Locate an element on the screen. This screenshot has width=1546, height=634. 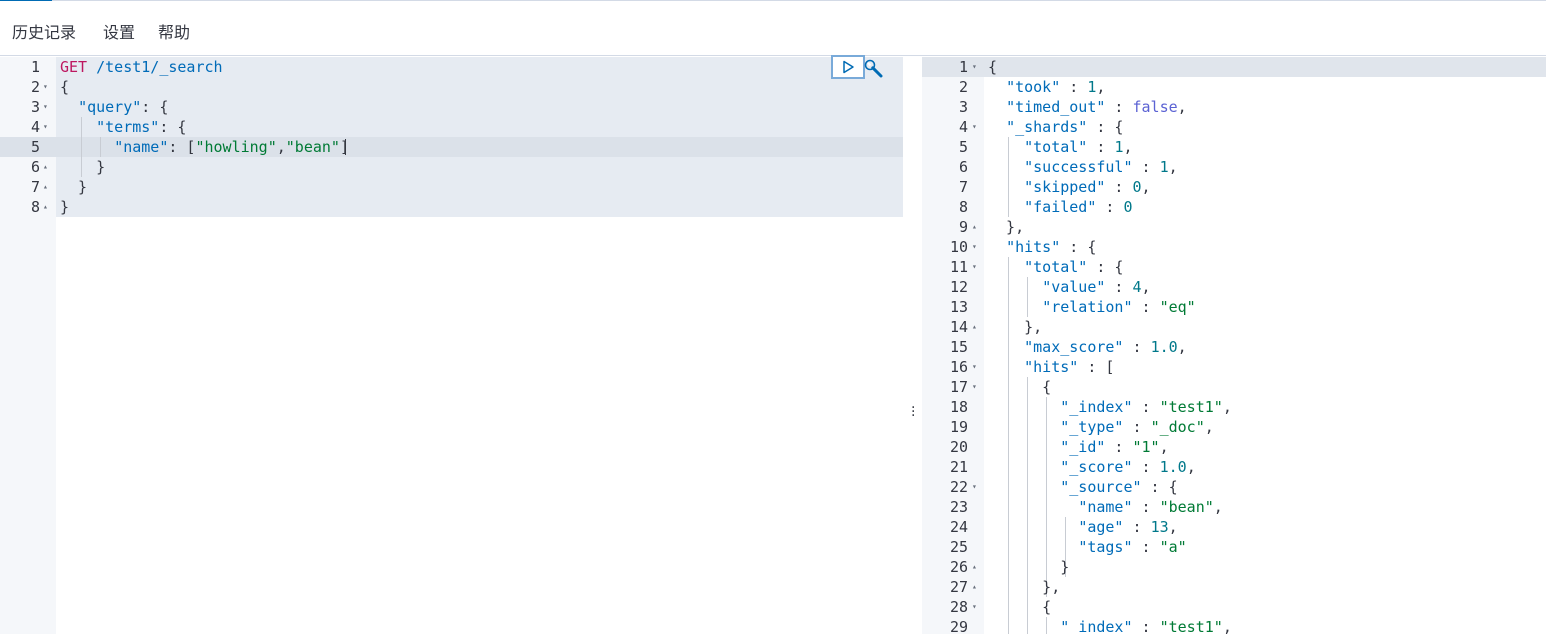
code-line: "total" : 1, is located at coordinates (1060, 147).